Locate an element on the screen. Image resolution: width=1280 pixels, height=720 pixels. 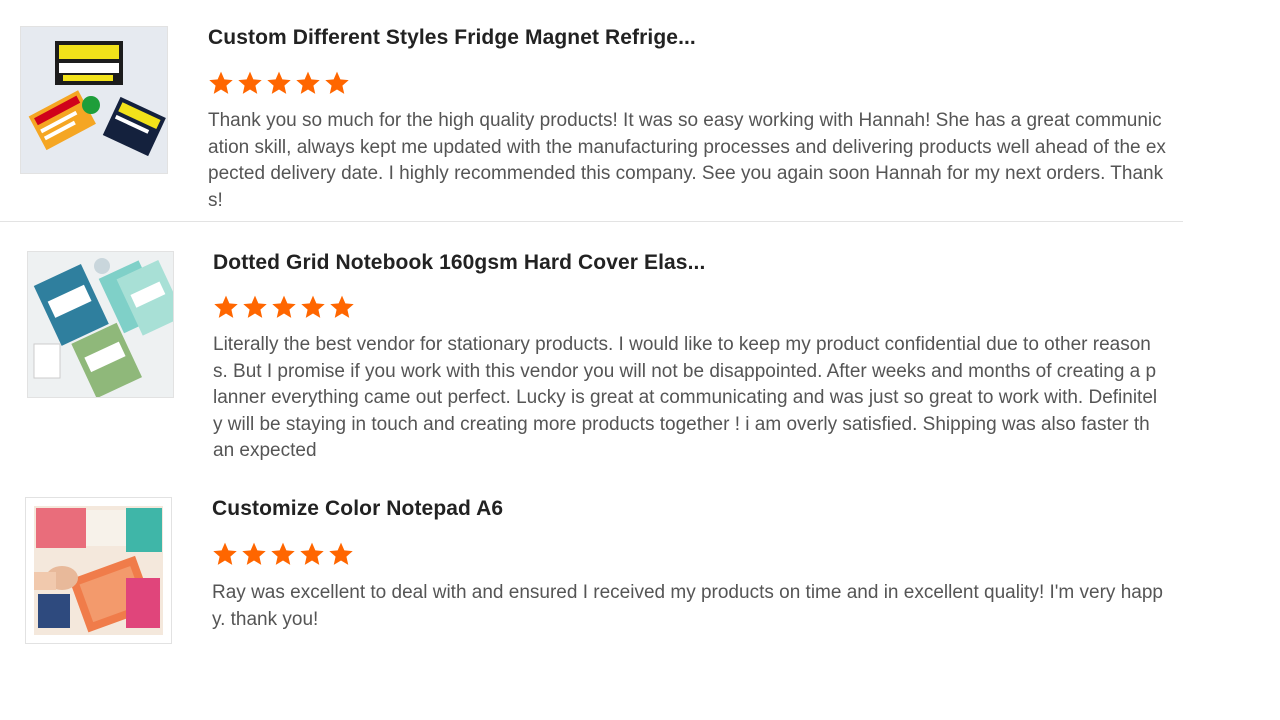
notepad-product-image is located at coordinates (98, 570).